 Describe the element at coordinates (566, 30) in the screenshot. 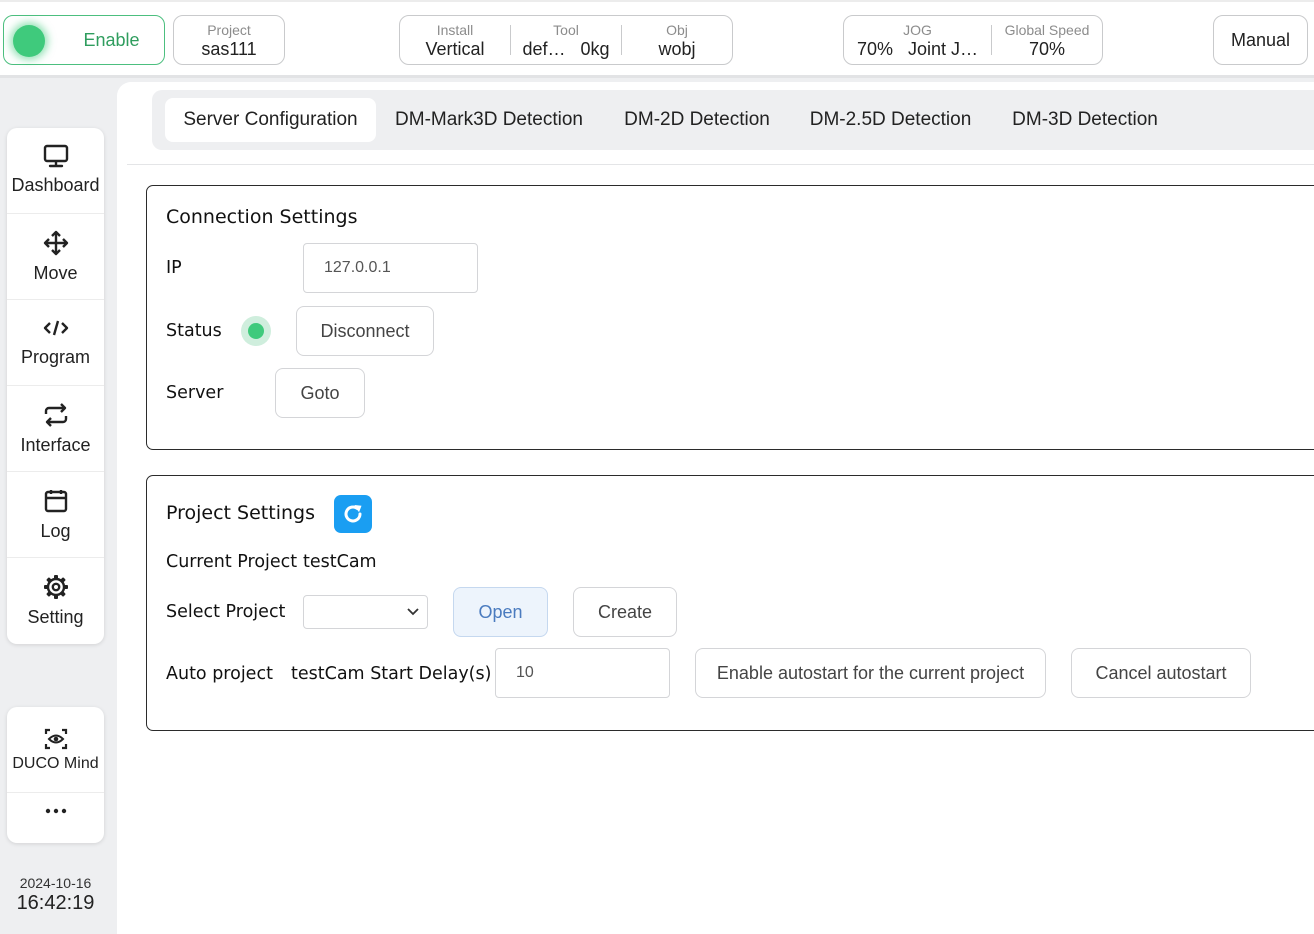

I see `tool-title: Tool` at that location.